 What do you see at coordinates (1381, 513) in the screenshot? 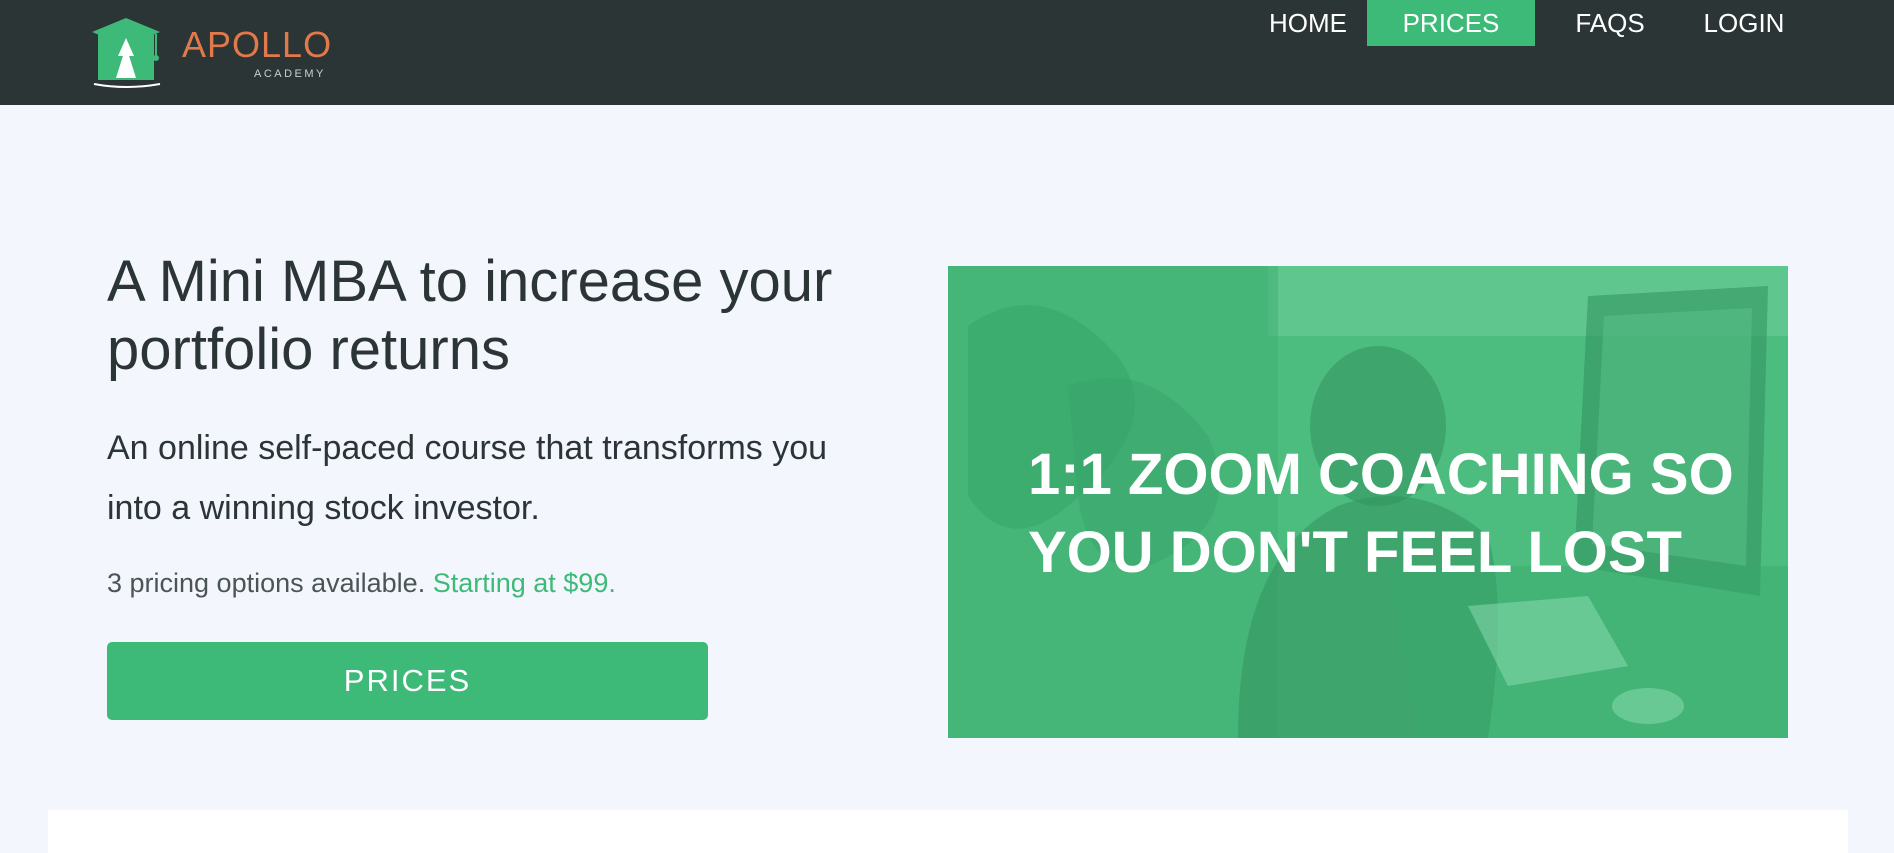
I see `promo-headline: 1:1 ZOOM COACHING SO YOU DON'T FEEL LOST` at bounding box center [1381, 513].